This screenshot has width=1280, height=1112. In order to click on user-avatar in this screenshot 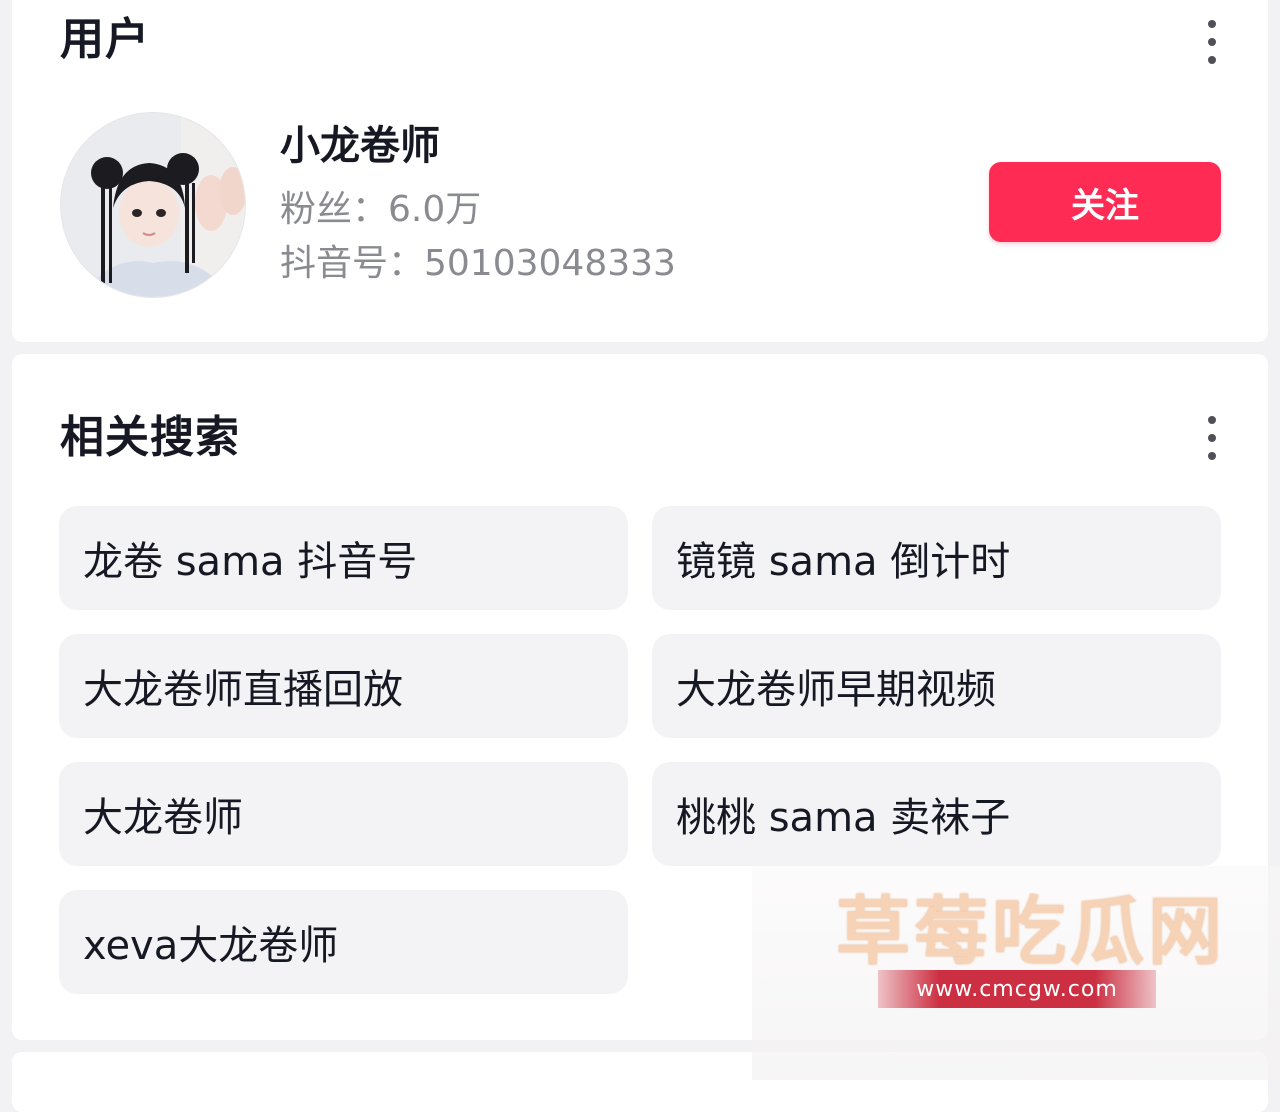, I will do `click(153, 205)`.